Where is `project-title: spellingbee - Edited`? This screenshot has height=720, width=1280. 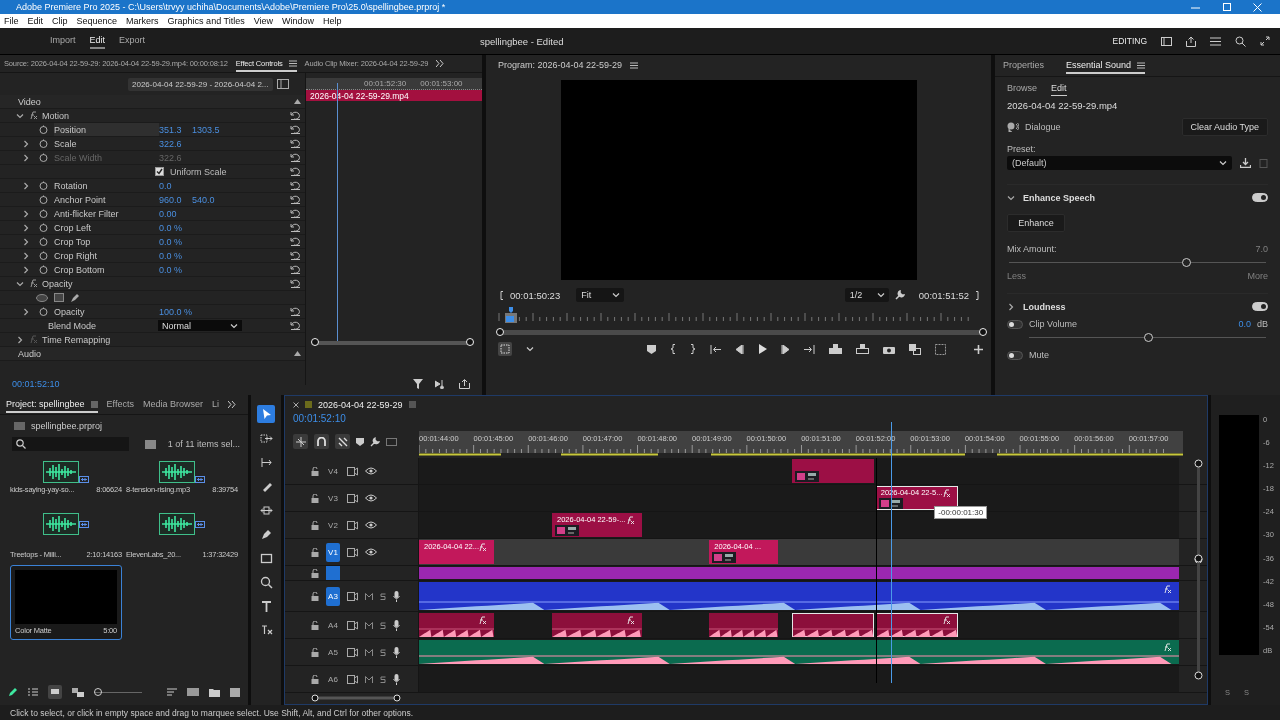 project-title: spellingbee - Edited is located at coordinates (522, 41).